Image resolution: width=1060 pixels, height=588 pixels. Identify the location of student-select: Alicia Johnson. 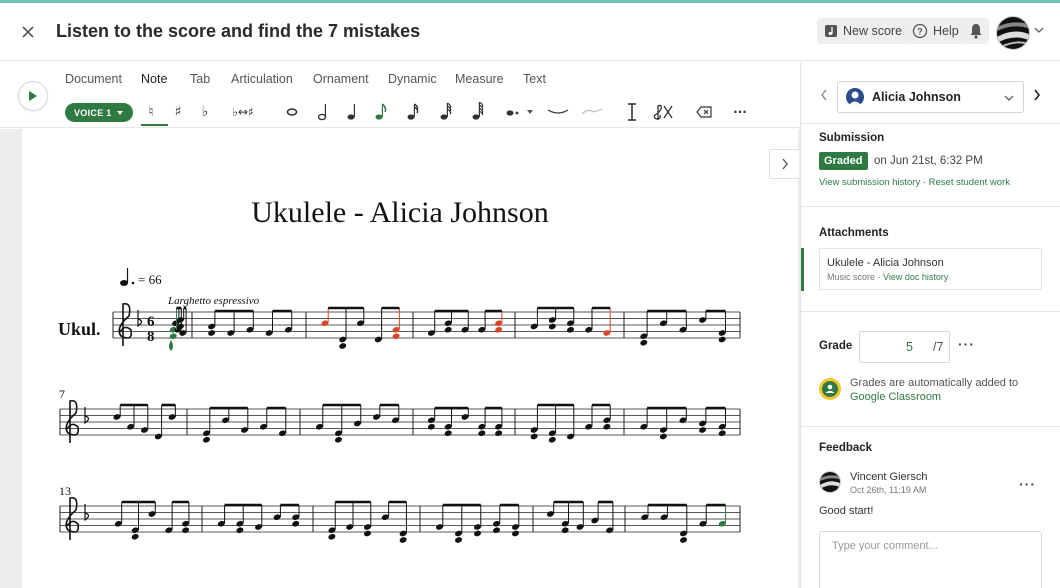
(930, 97).